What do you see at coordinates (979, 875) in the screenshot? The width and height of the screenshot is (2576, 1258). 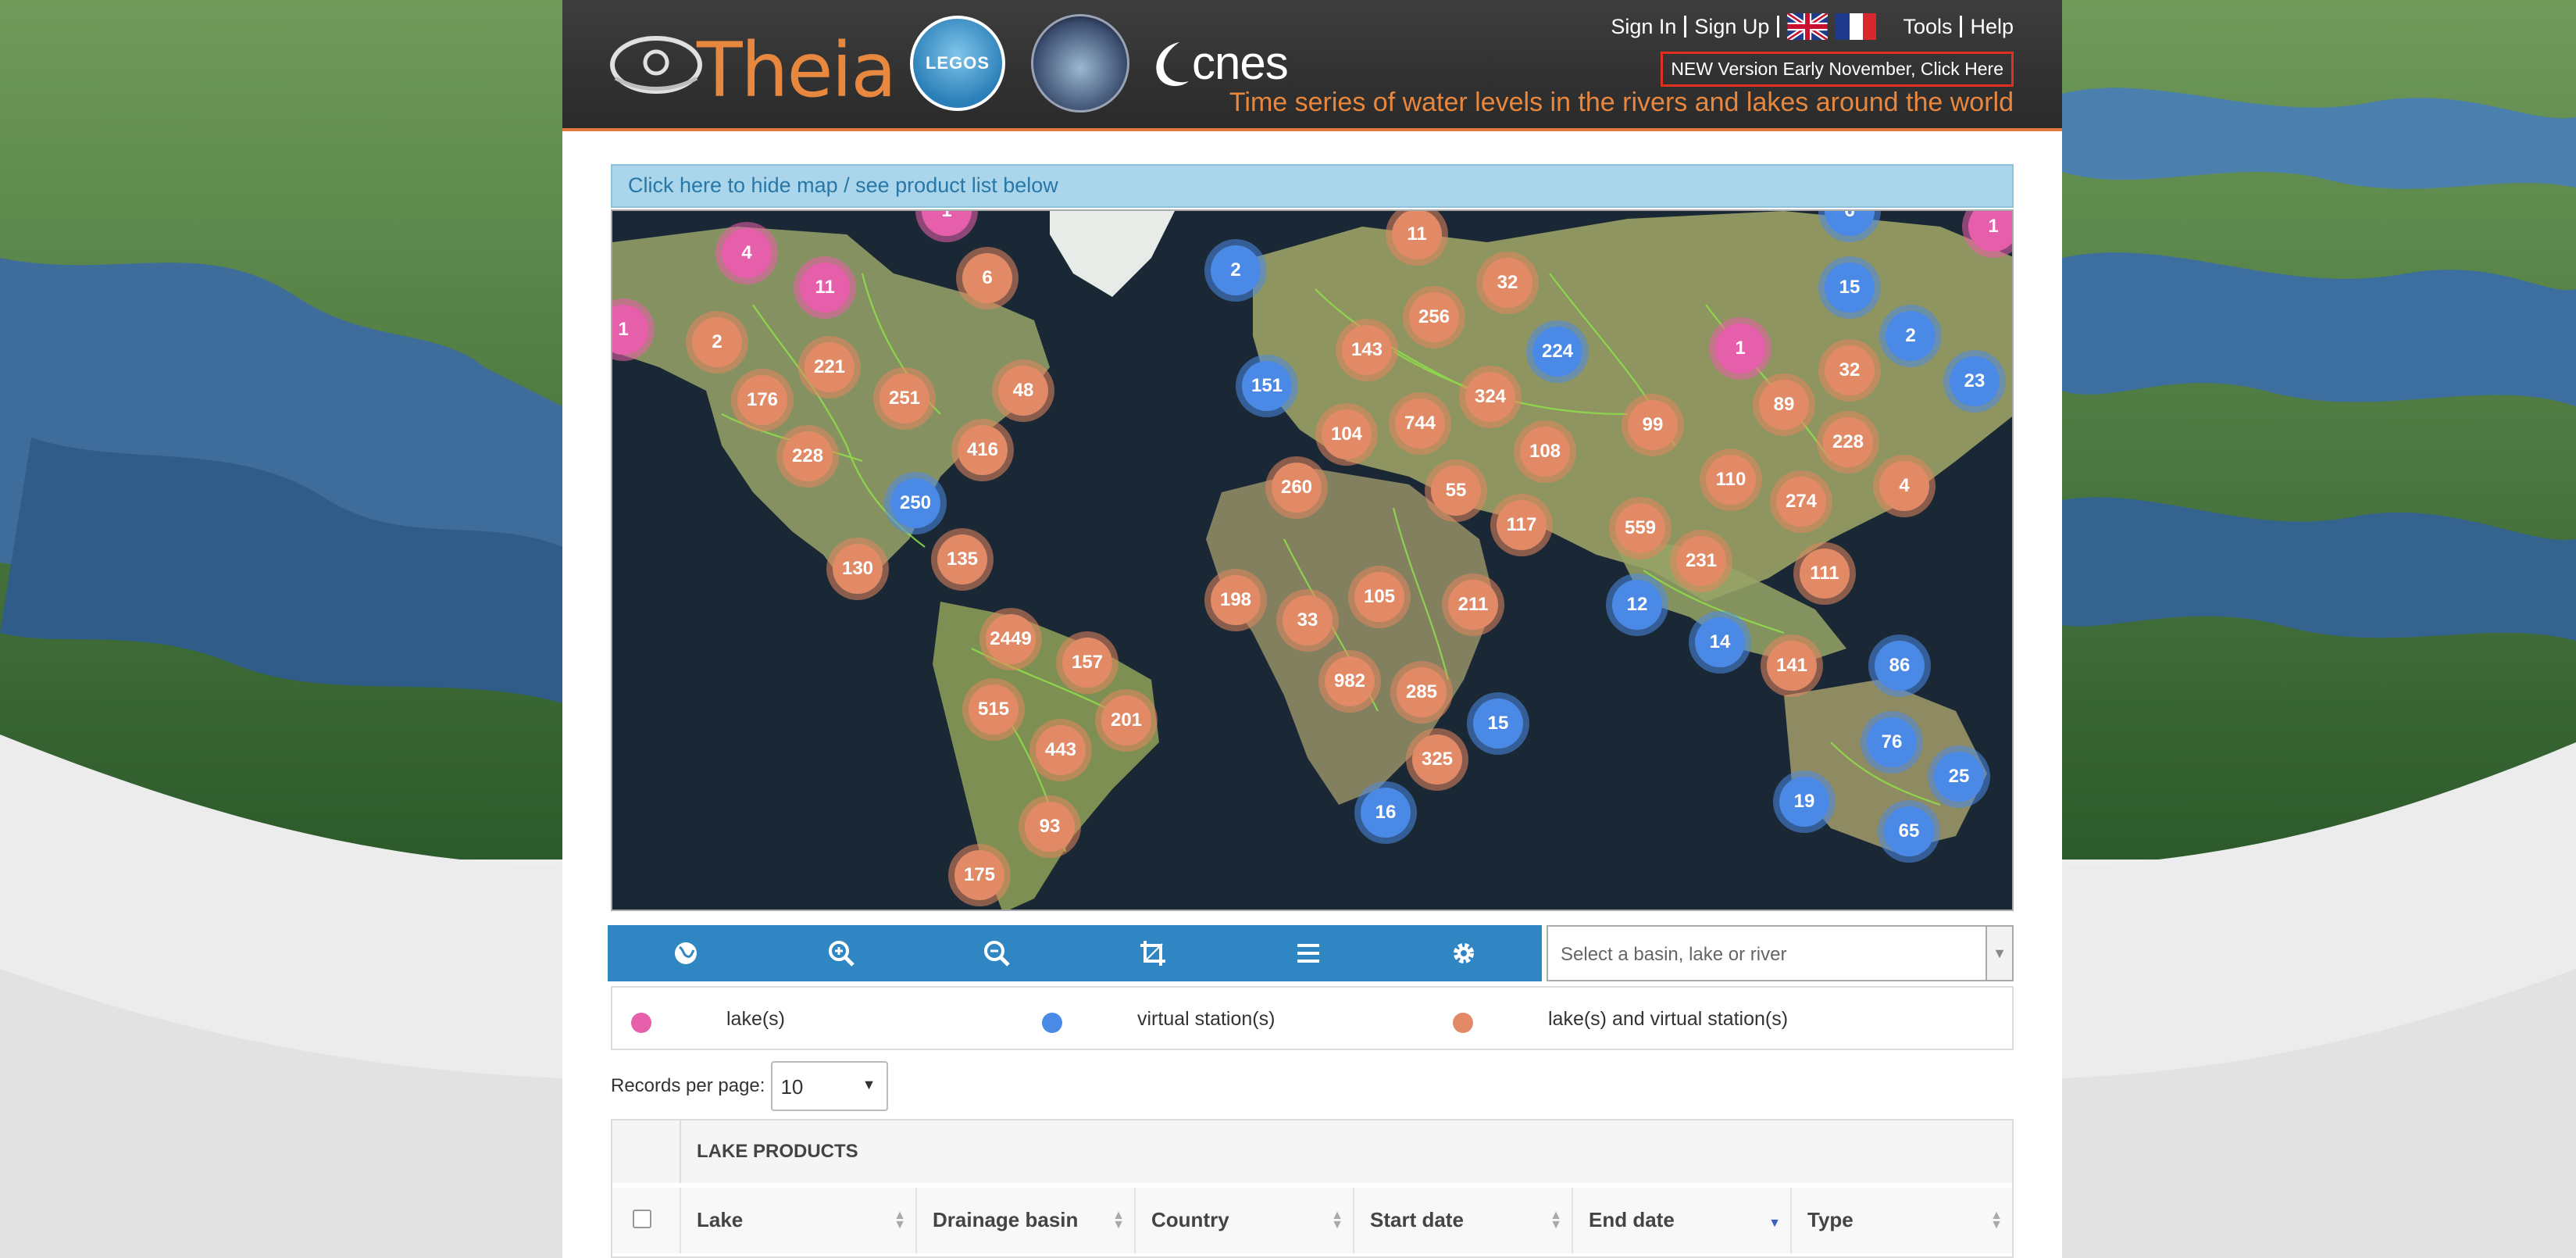 I see `cluster-marker-orange: 175` at bounding box center [979, 875].